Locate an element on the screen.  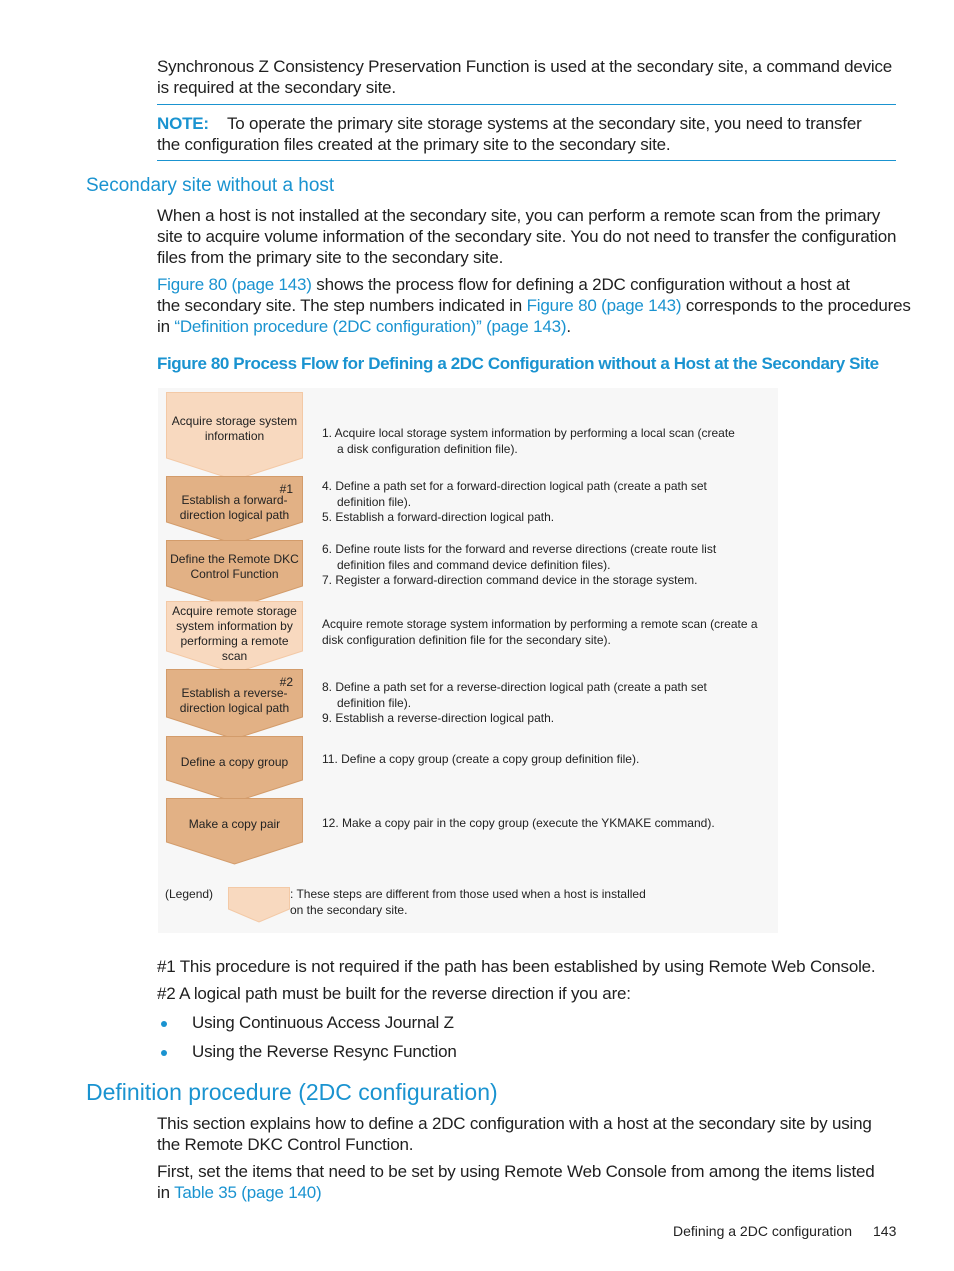
intro-line-2: is required at the secondary site. is located at coordinates (276, 87).